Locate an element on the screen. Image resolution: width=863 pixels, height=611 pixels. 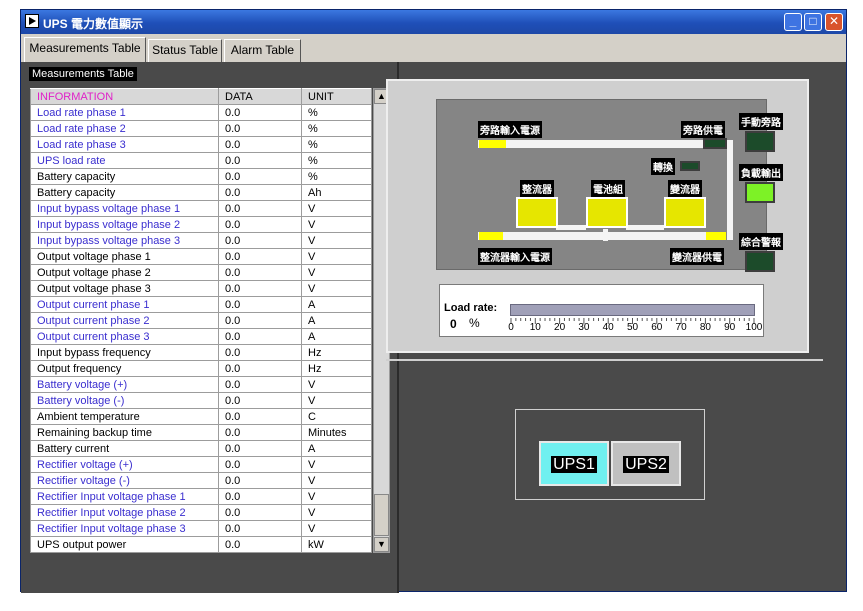
table-row: Input bypass voltage phase 1 0.0 V is located at coordinates (201, 208).